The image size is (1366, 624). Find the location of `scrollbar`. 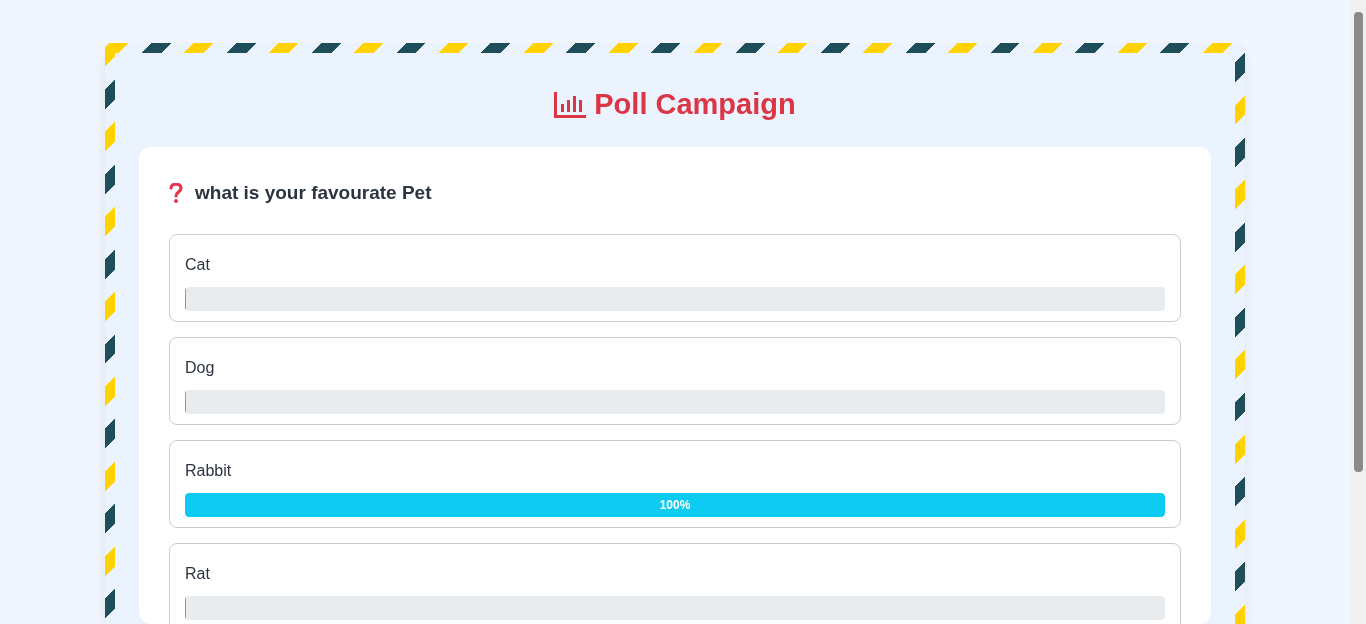

scrollbar is located at coordinates (1358, 312).